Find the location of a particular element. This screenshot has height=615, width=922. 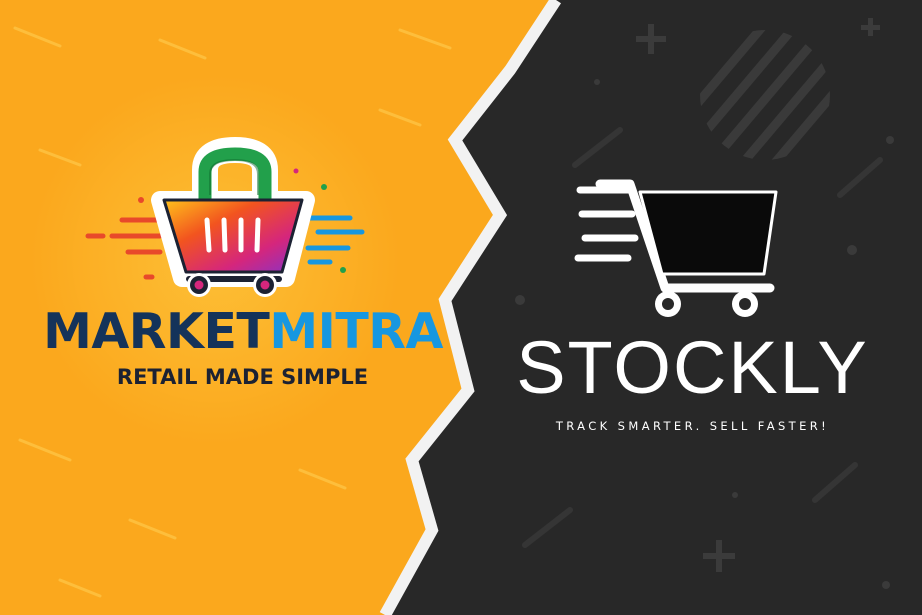

cart-basket is located at coordinates (708, 233).